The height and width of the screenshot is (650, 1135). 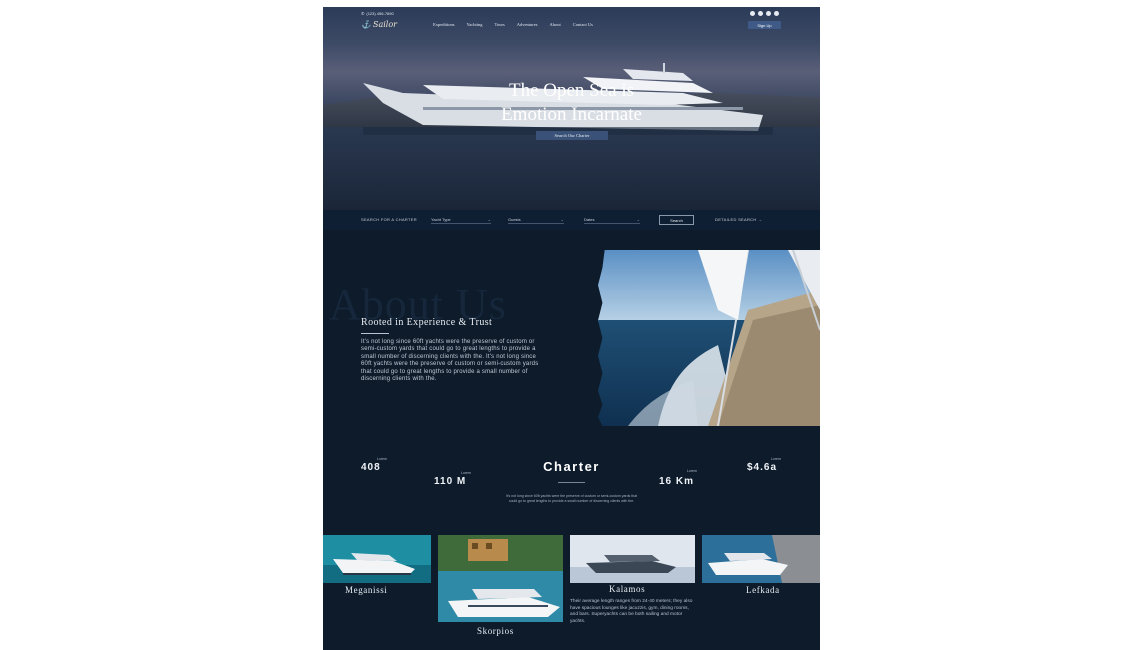 I want to click on about-title: Rooted in Experience & Trust, so click(x=427, y=322).